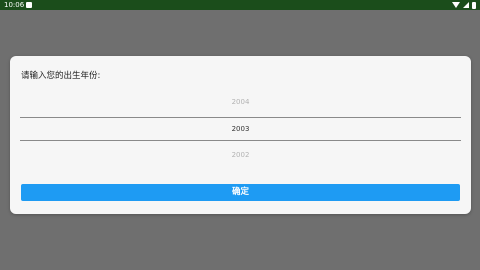 This screenshot has width=480, height=270. Describe the element at coordinates (29, 5) in the screenshot. I see `notification-icon` at that location.